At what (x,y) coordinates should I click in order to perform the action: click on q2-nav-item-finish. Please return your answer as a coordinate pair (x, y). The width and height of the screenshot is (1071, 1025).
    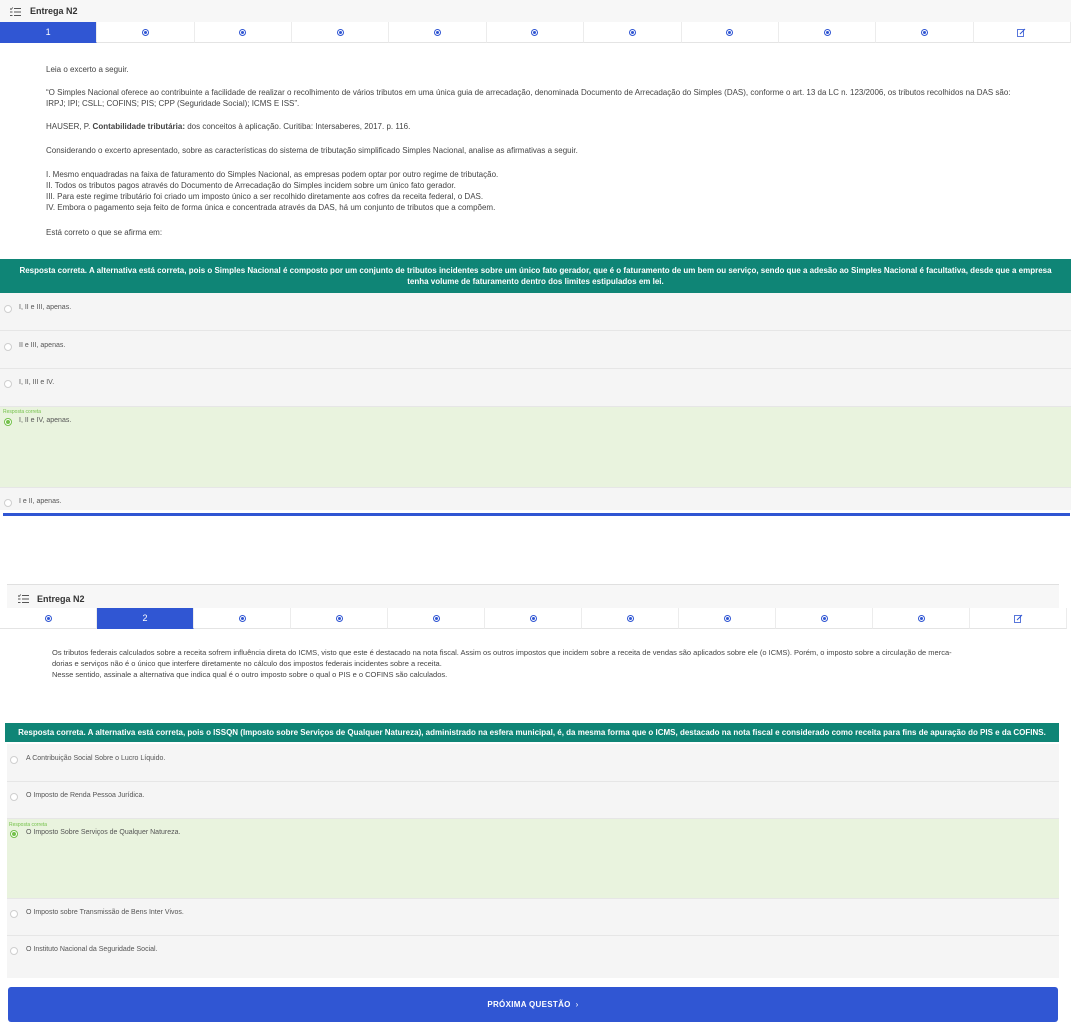
    Looking at the image, I should click on (1018, 618).